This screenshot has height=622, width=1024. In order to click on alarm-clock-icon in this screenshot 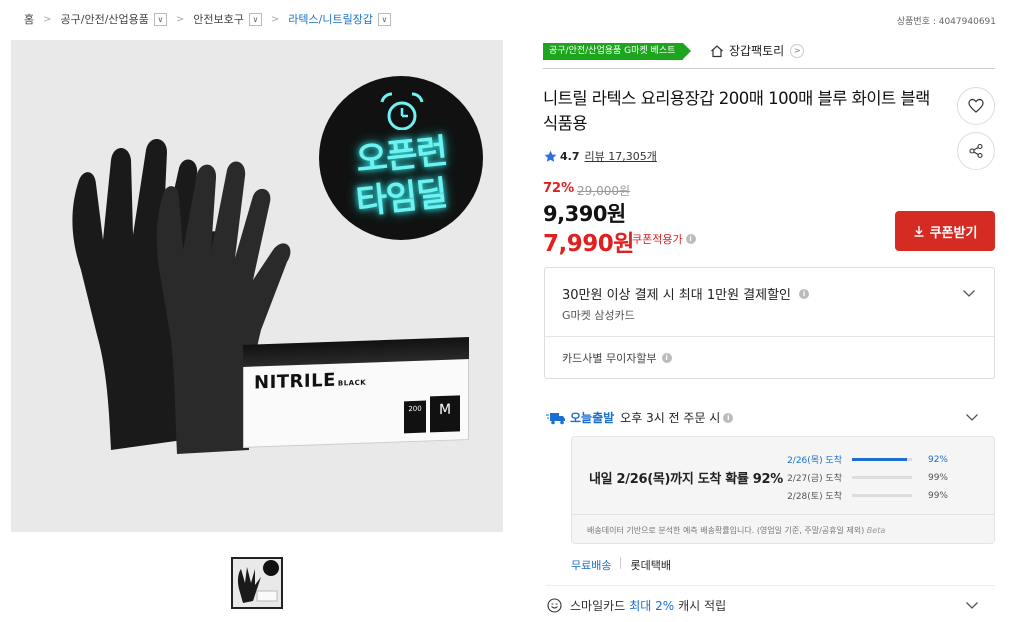, I will do `click(402, 111)`.